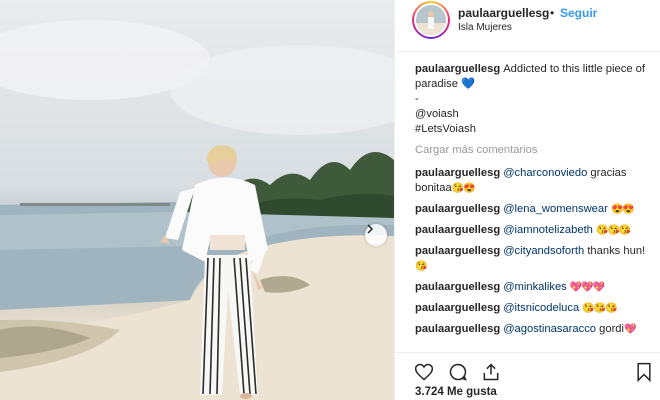 The image size is (660, 400). What do you see at coordinates (535, 114) in the screenshot?
I see `caption-mention: @voiash` at bounding box center [535, 114].